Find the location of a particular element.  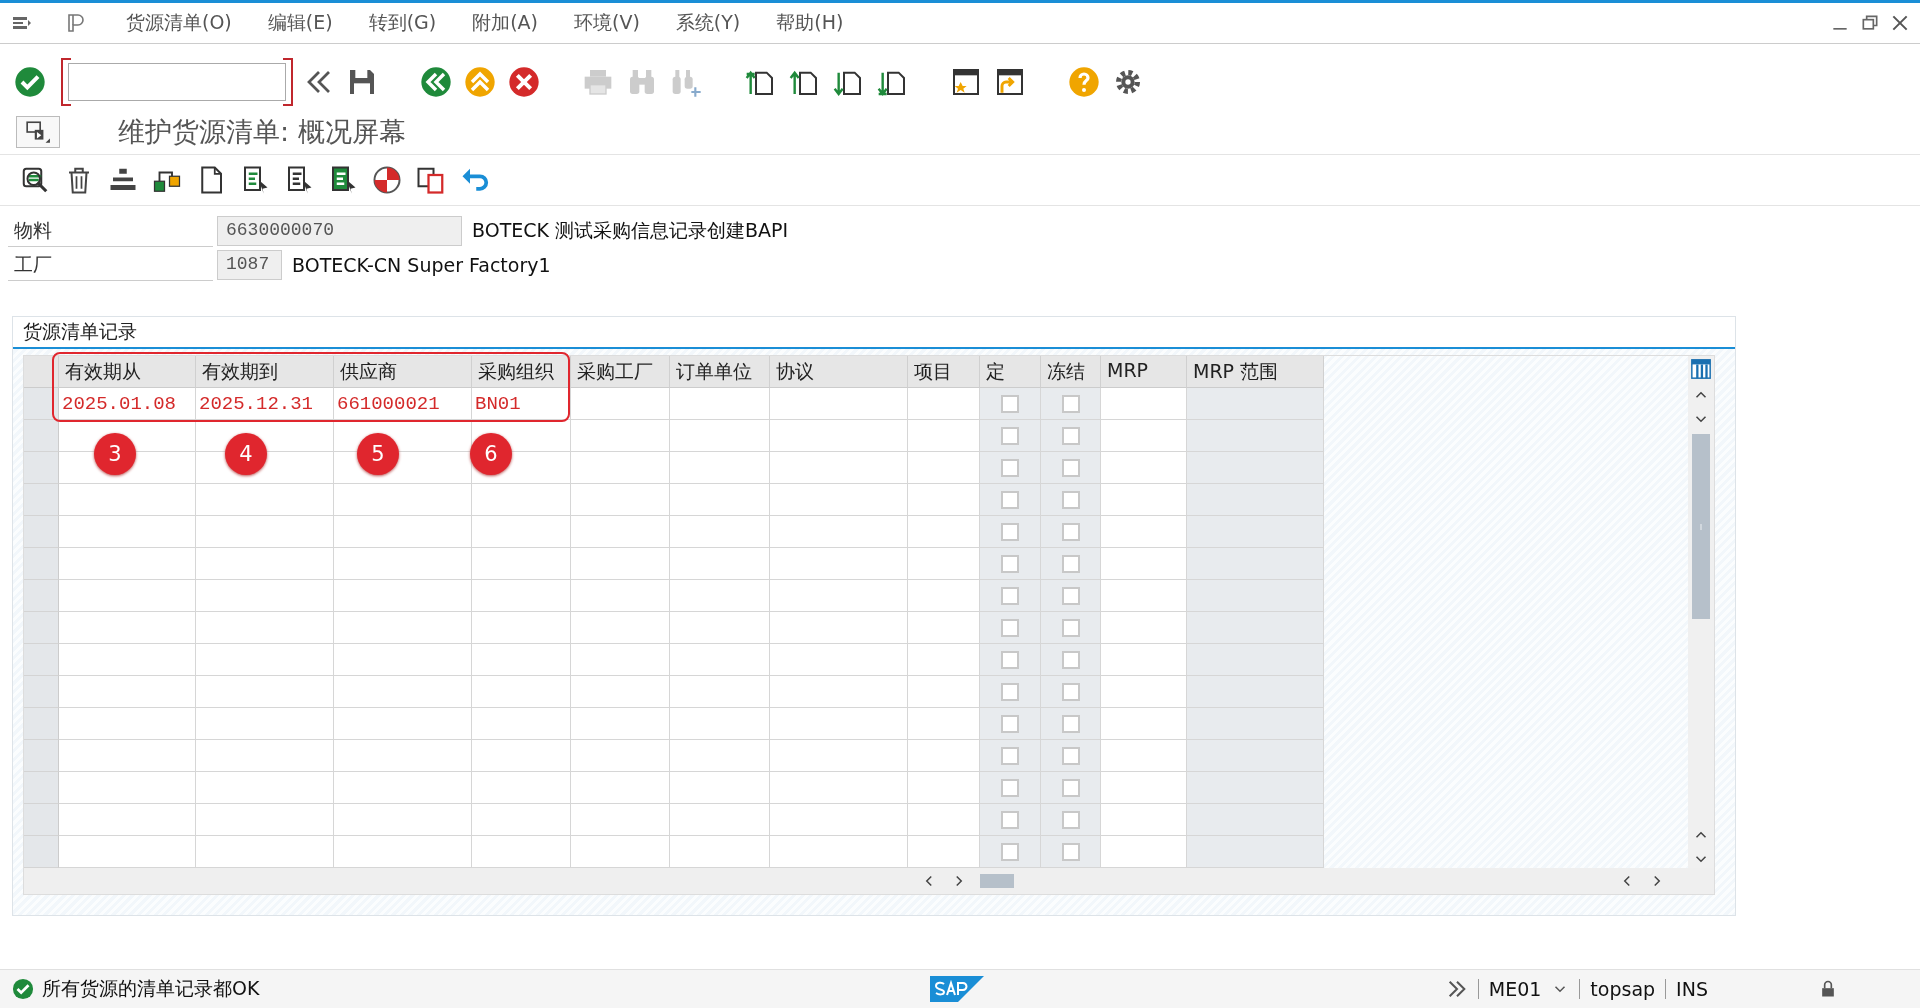

display-field: 1087 is located at coordinates (249, 265).